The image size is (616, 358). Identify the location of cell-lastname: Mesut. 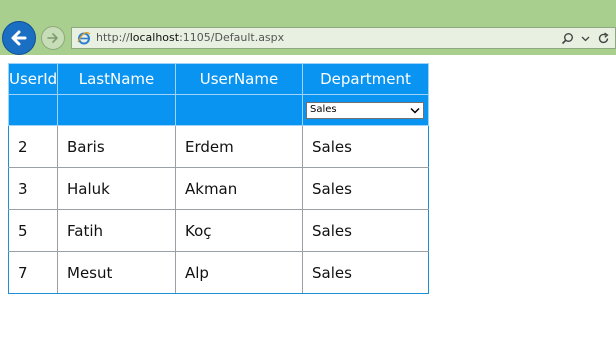
(116, 272).